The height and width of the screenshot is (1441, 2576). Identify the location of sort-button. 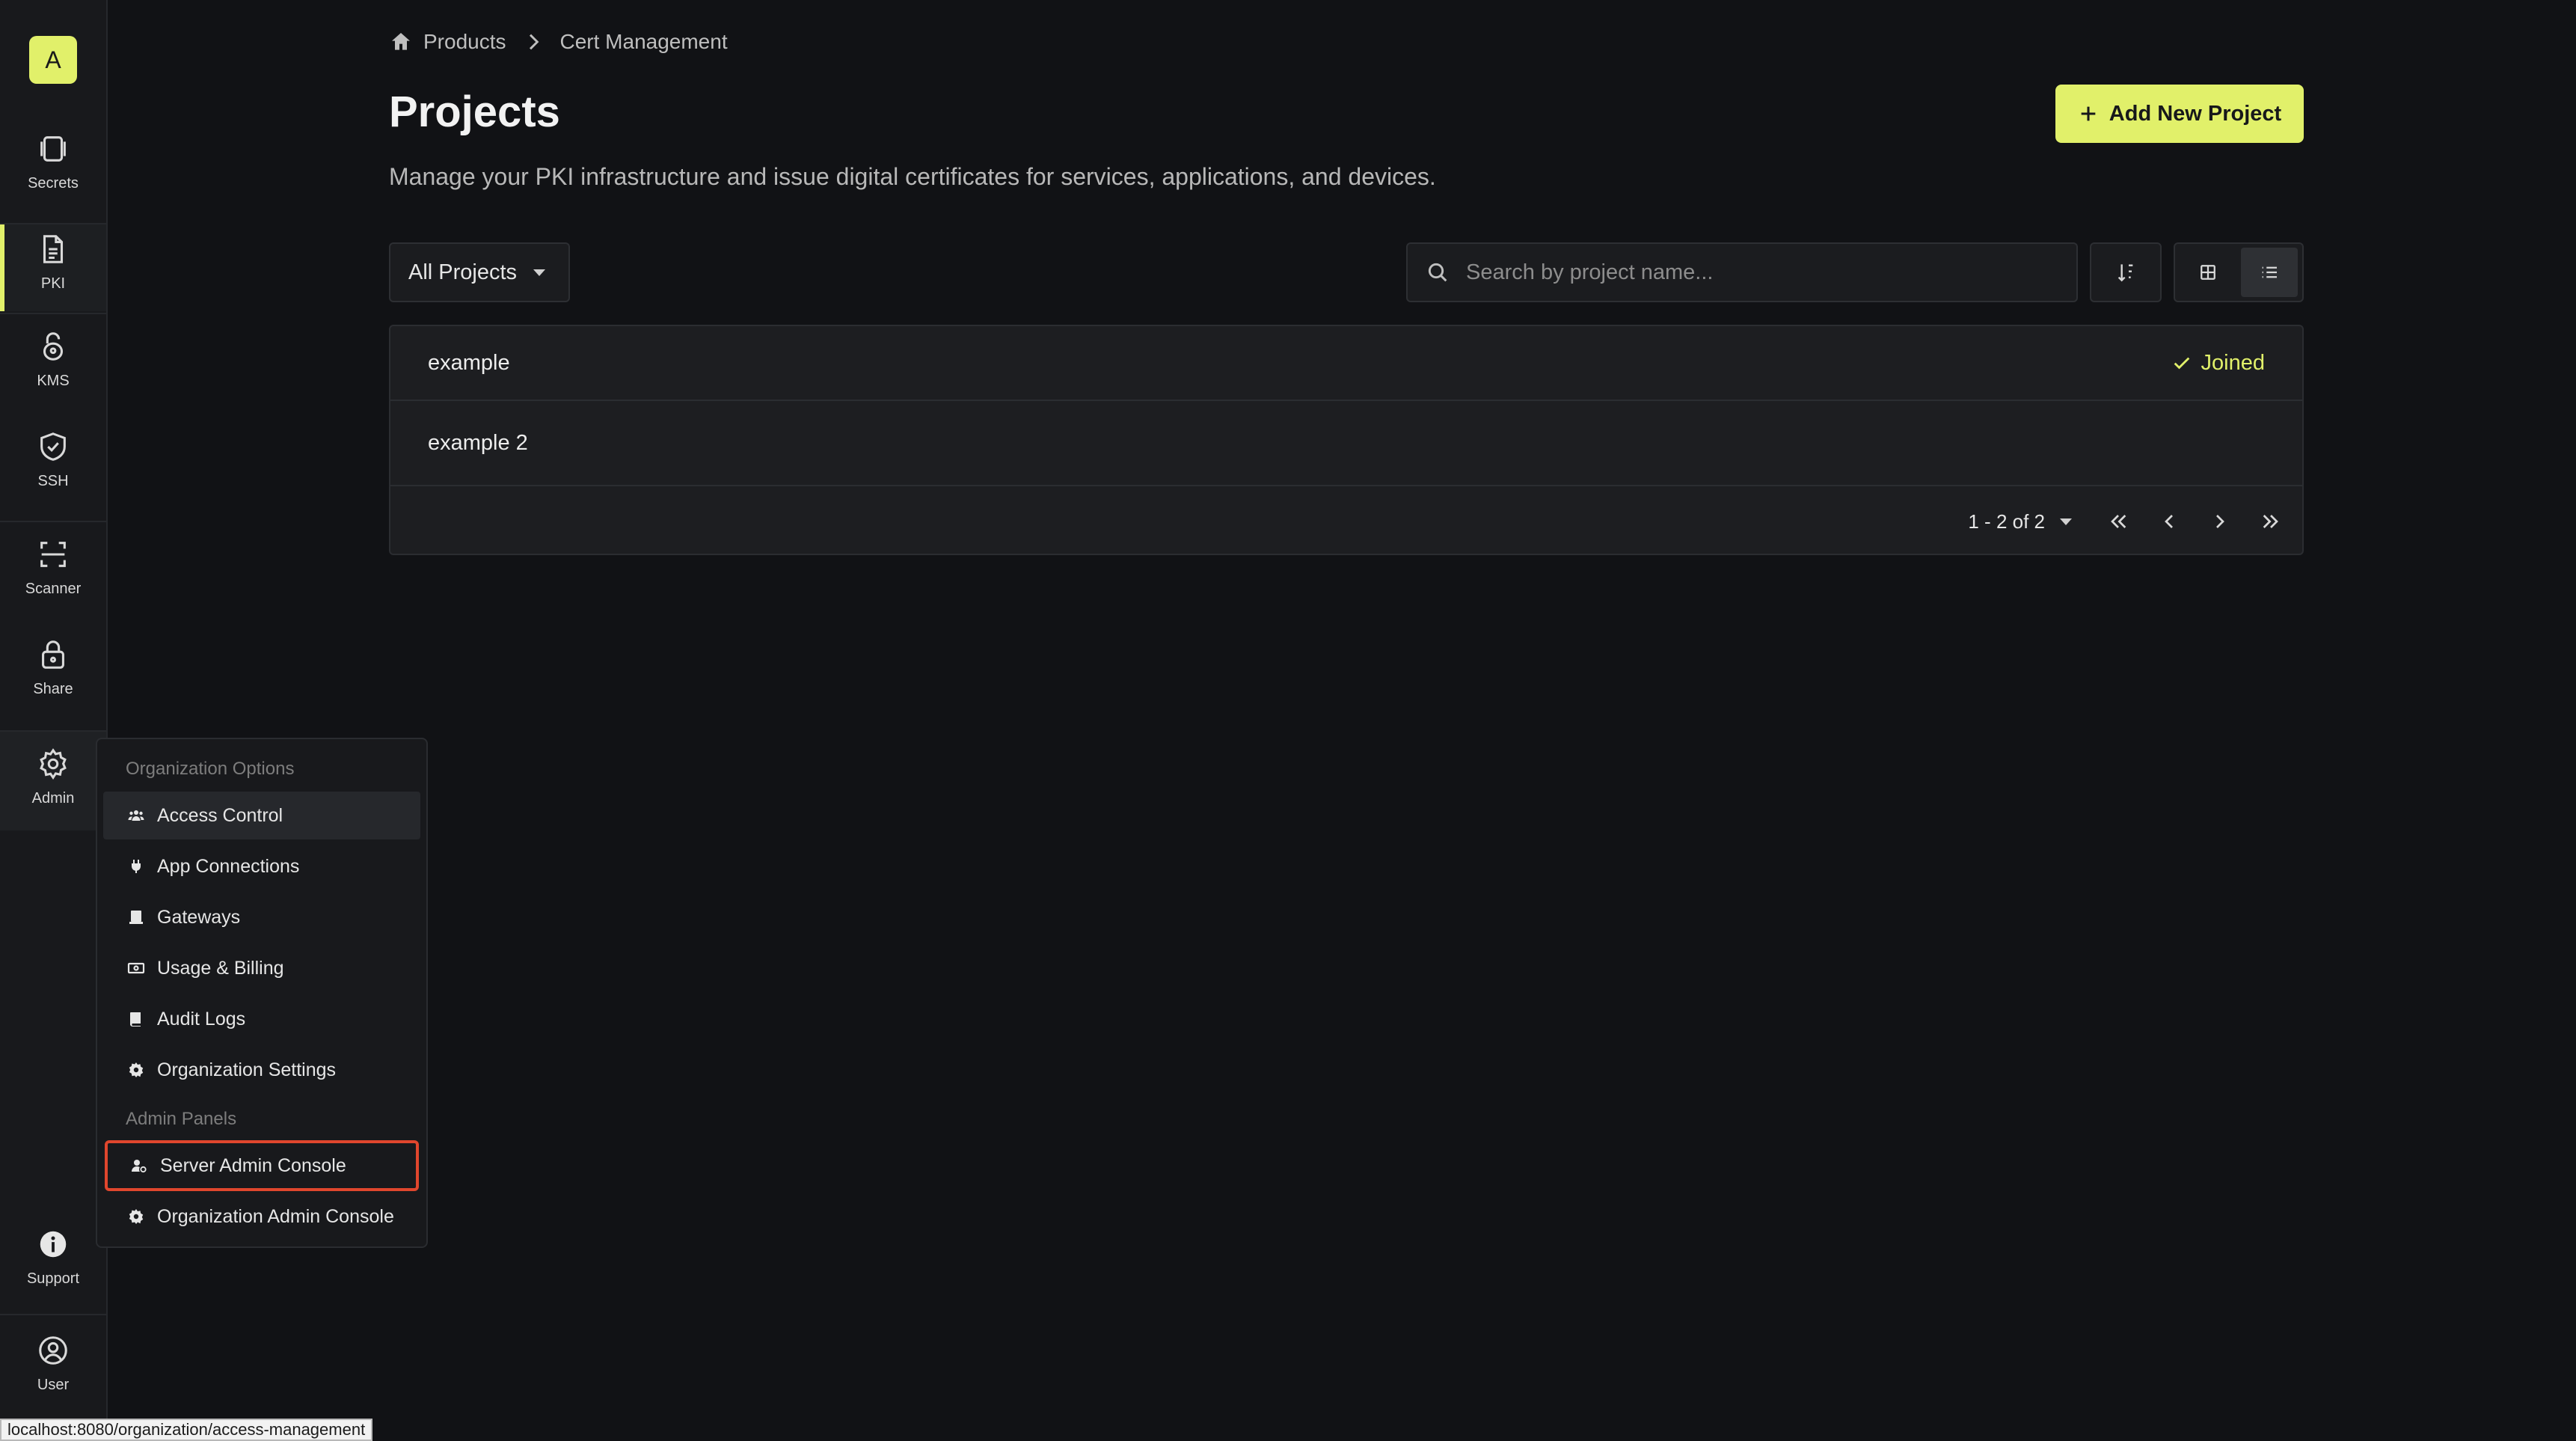
(2126, 272).